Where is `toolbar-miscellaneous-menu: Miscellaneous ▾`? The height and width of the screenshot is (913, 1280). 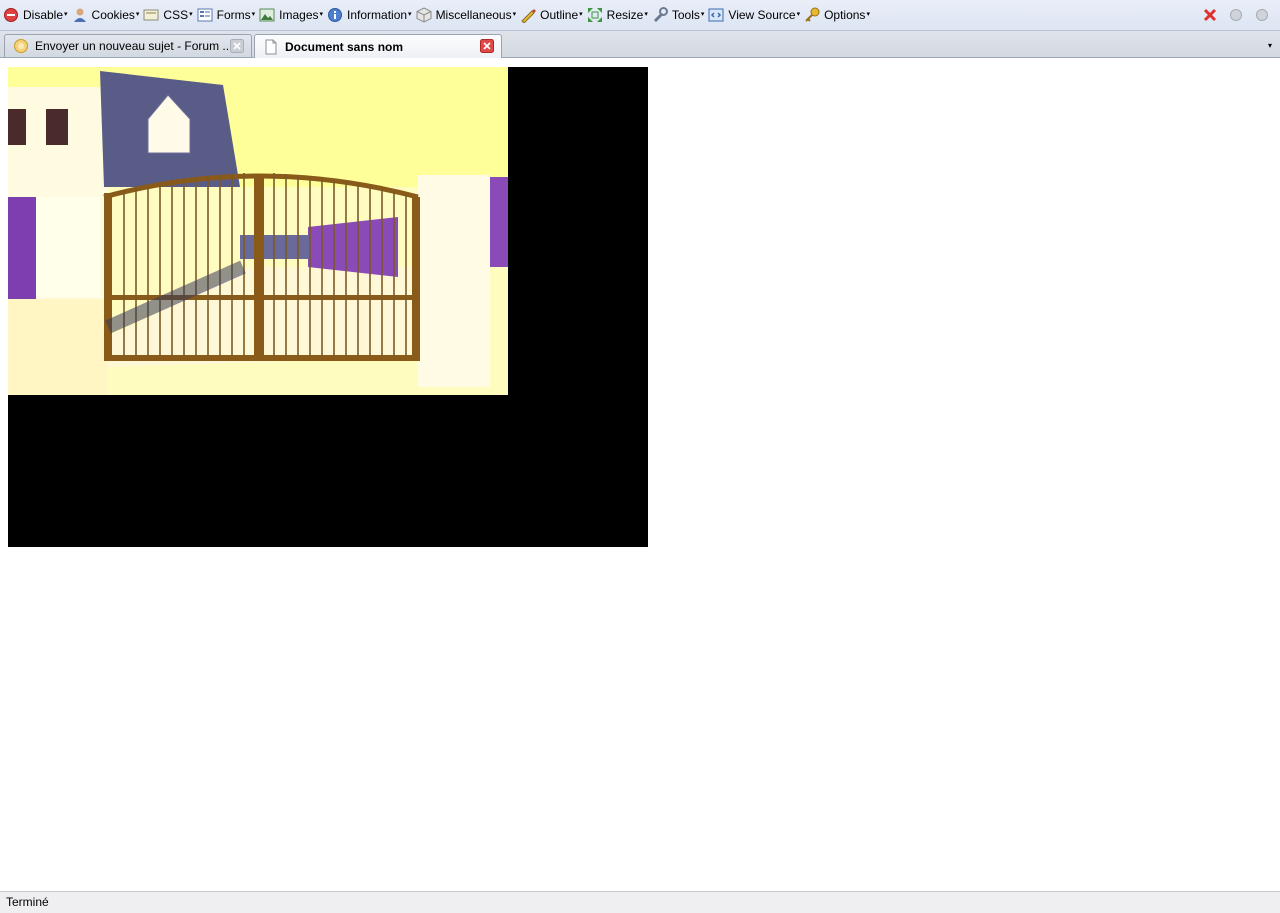
toolbar-miscellaneous-menu: Miscellaneous ▾ is located at coordinates (467, 15).